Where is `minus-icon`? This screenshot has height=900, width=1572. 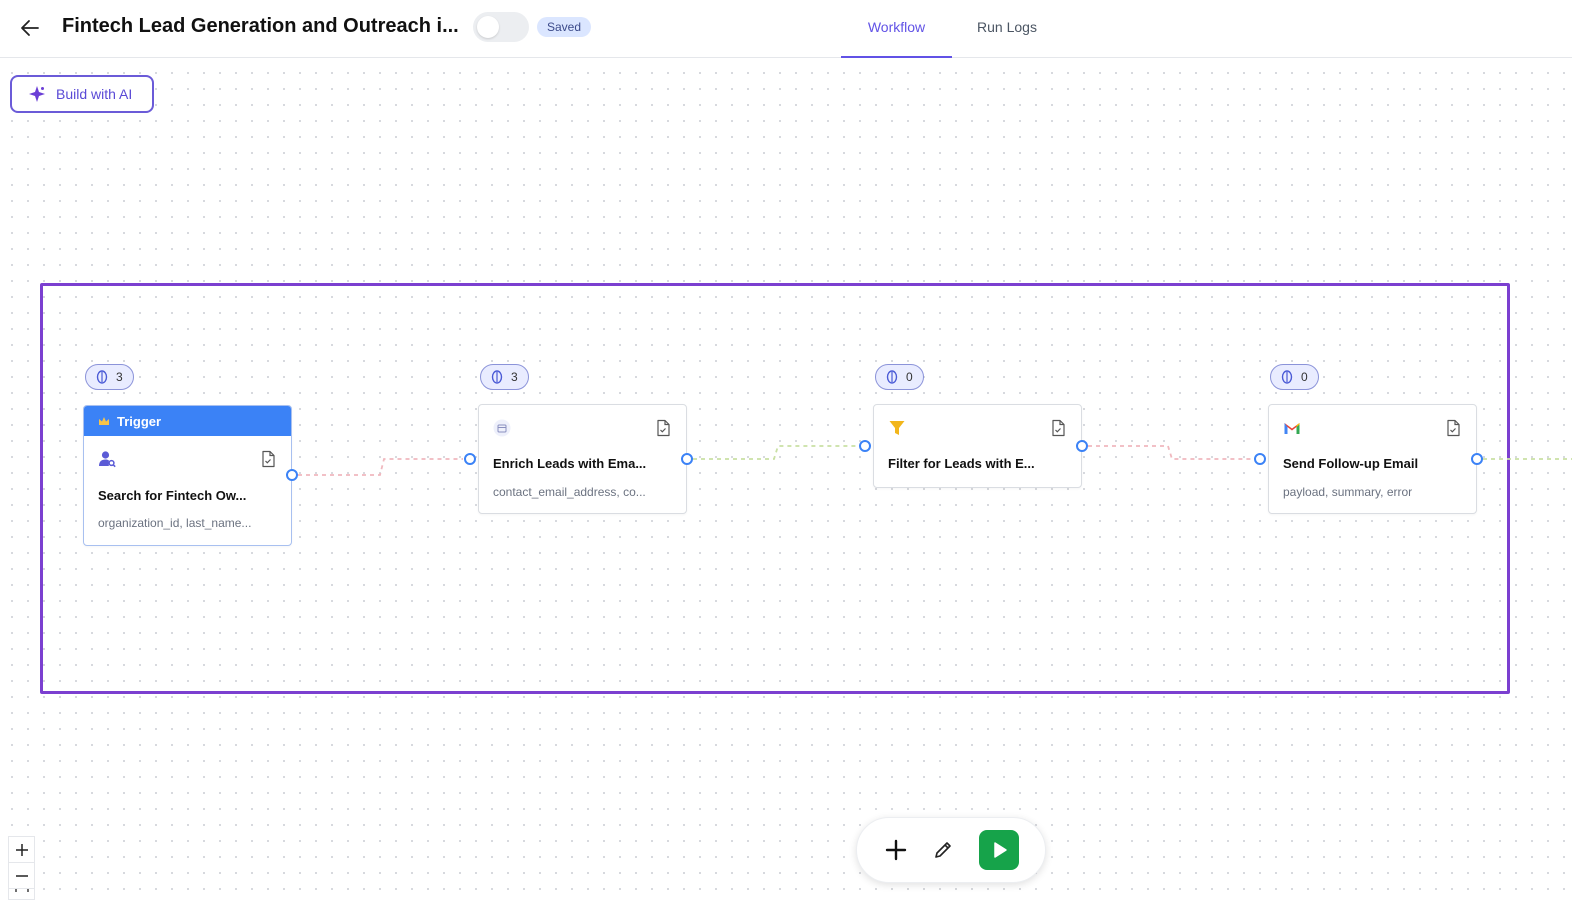 minus-icon is located at coordinates (21, 875).